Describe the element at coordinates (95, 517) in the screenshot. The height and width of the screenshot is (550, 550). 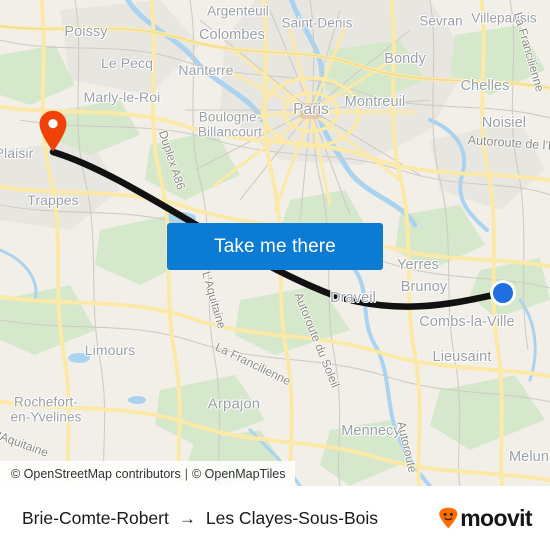
I see `route-origin-label: Brie-Comte-Robert` at that location.